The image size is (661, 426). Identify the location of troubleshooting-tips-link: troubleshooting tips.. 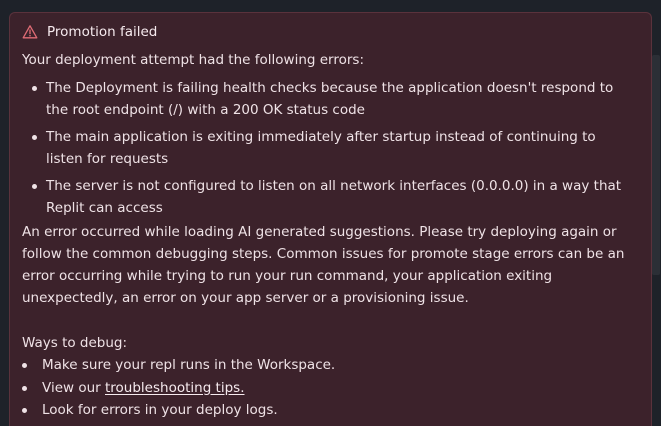
(175, 388).